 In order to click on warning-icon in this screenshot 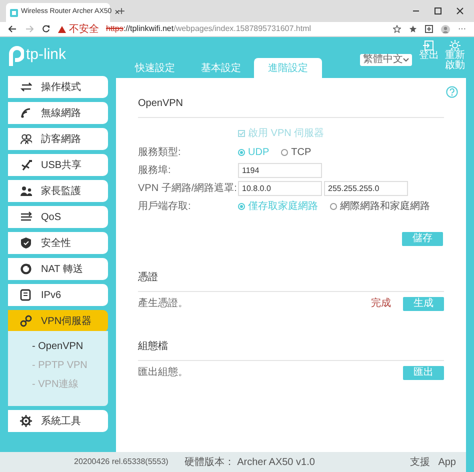, I will do `click(62, 29)`.